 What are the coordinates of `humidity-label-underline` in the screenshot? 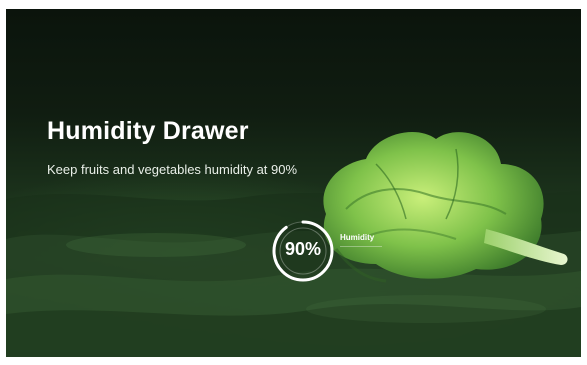 It's located at (361, 246).